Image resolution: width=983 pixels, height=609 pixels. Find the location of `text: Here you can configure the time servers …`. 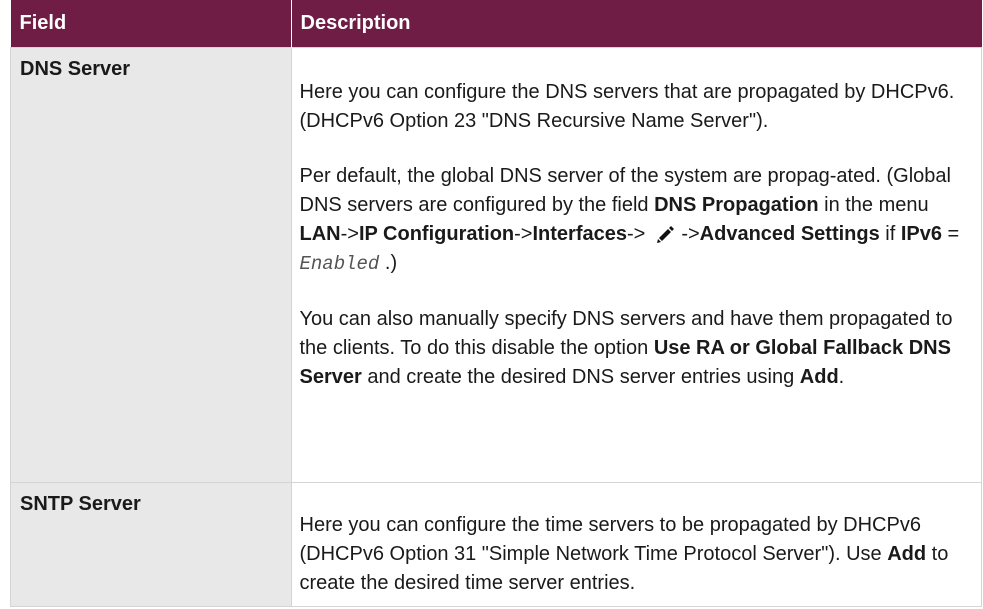

text: Here you can configure the time servers … is located at coordinates (610, 539).